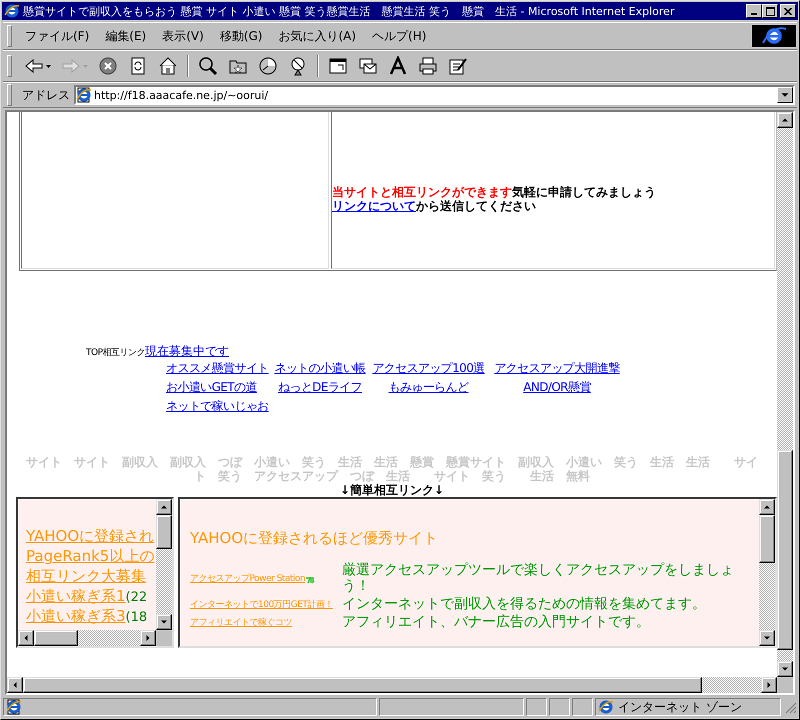 The width and height of the screenshot is (800, 720). I want to click on minimize-button, so click(754, 11).